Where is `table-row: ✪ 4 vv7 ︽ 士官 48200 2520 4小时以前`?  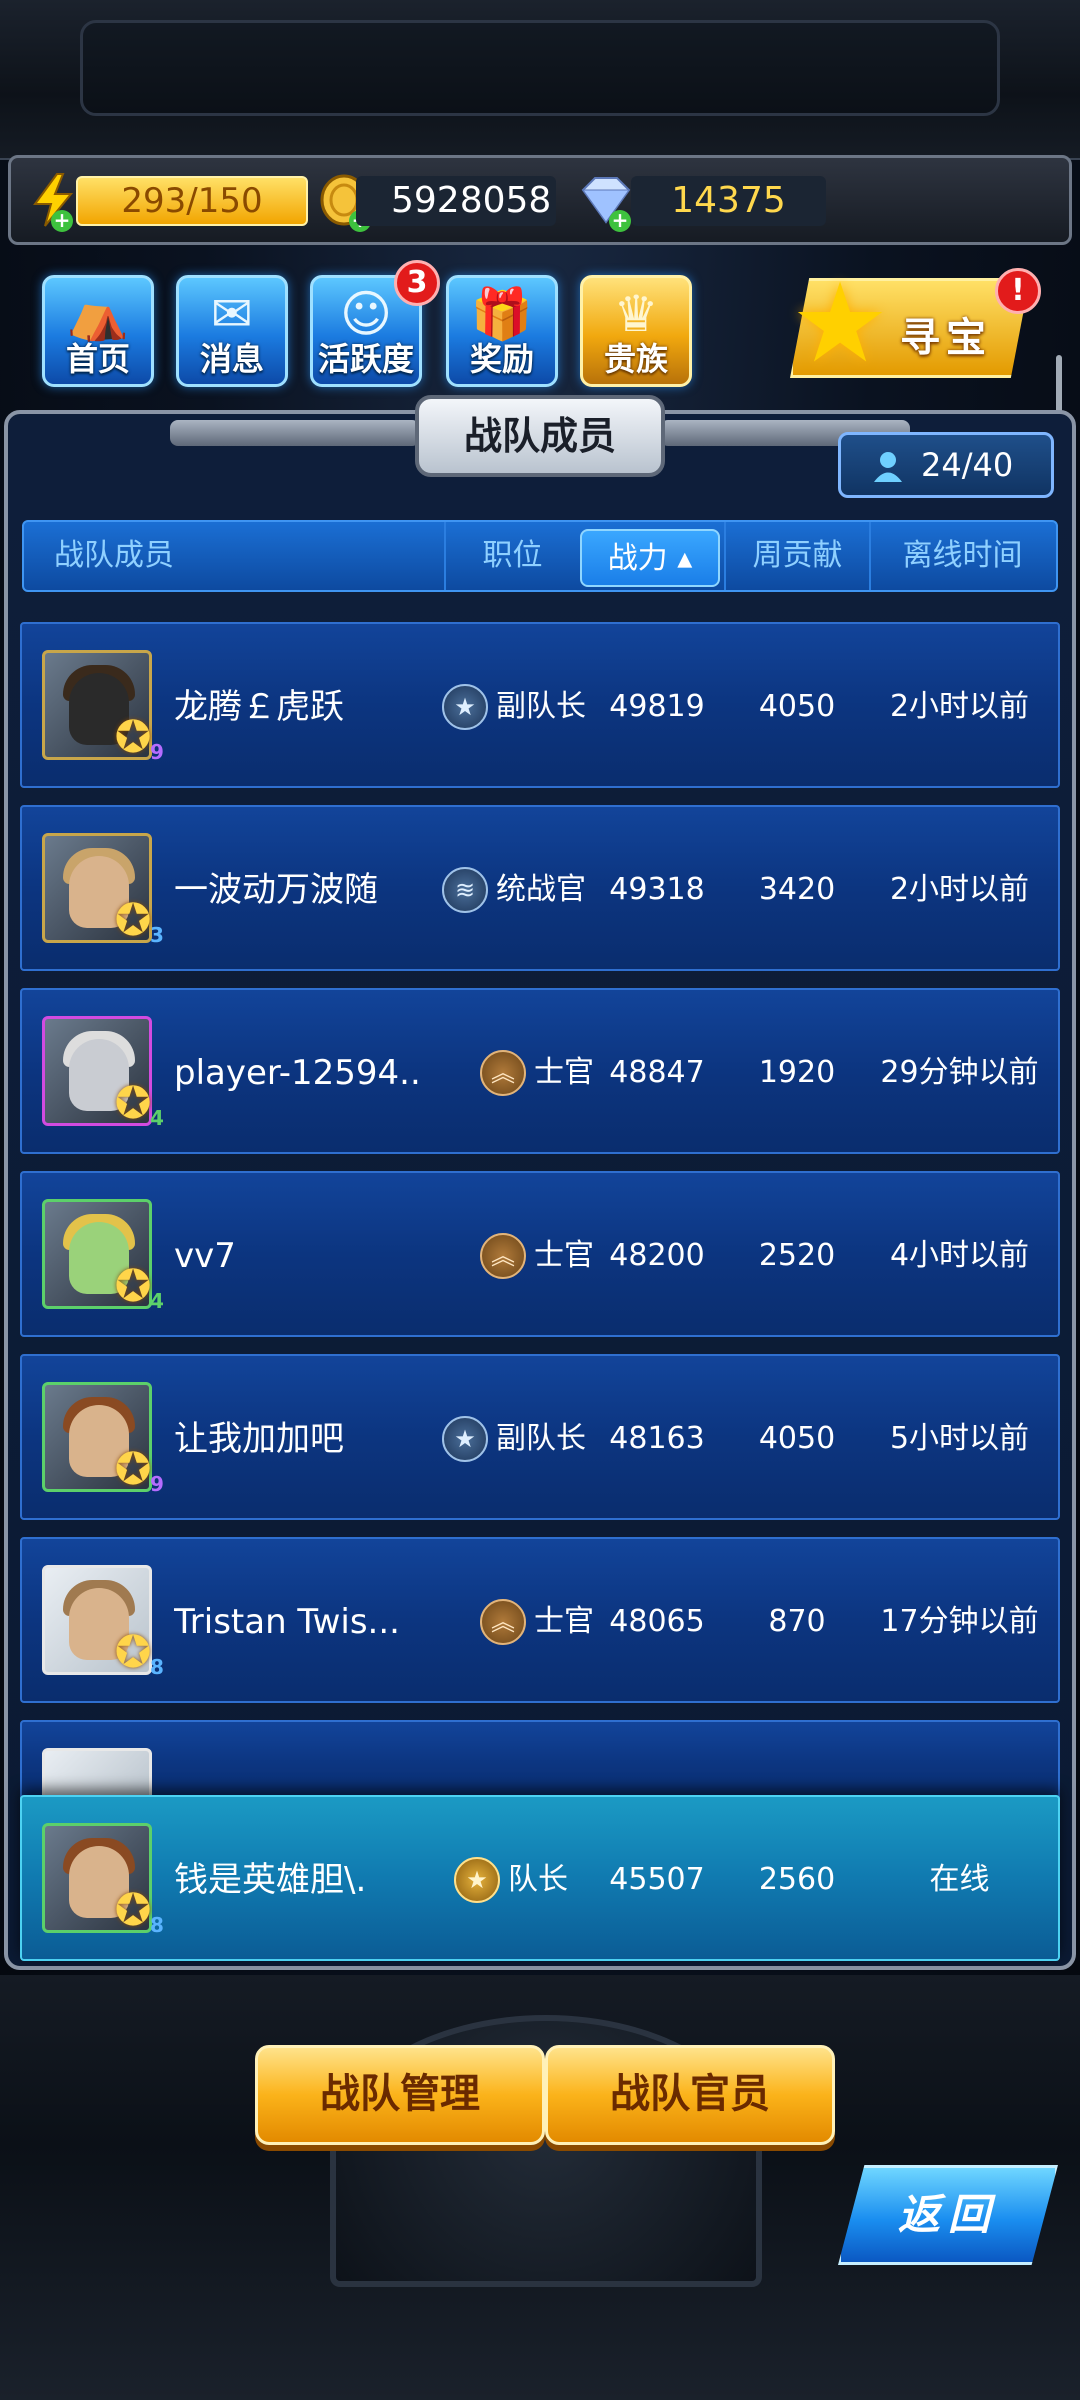 table-row: ✪ 4 vv7 ︽ 士官 48200 2520 4小时以前 is located at coordinates (540, 1254).